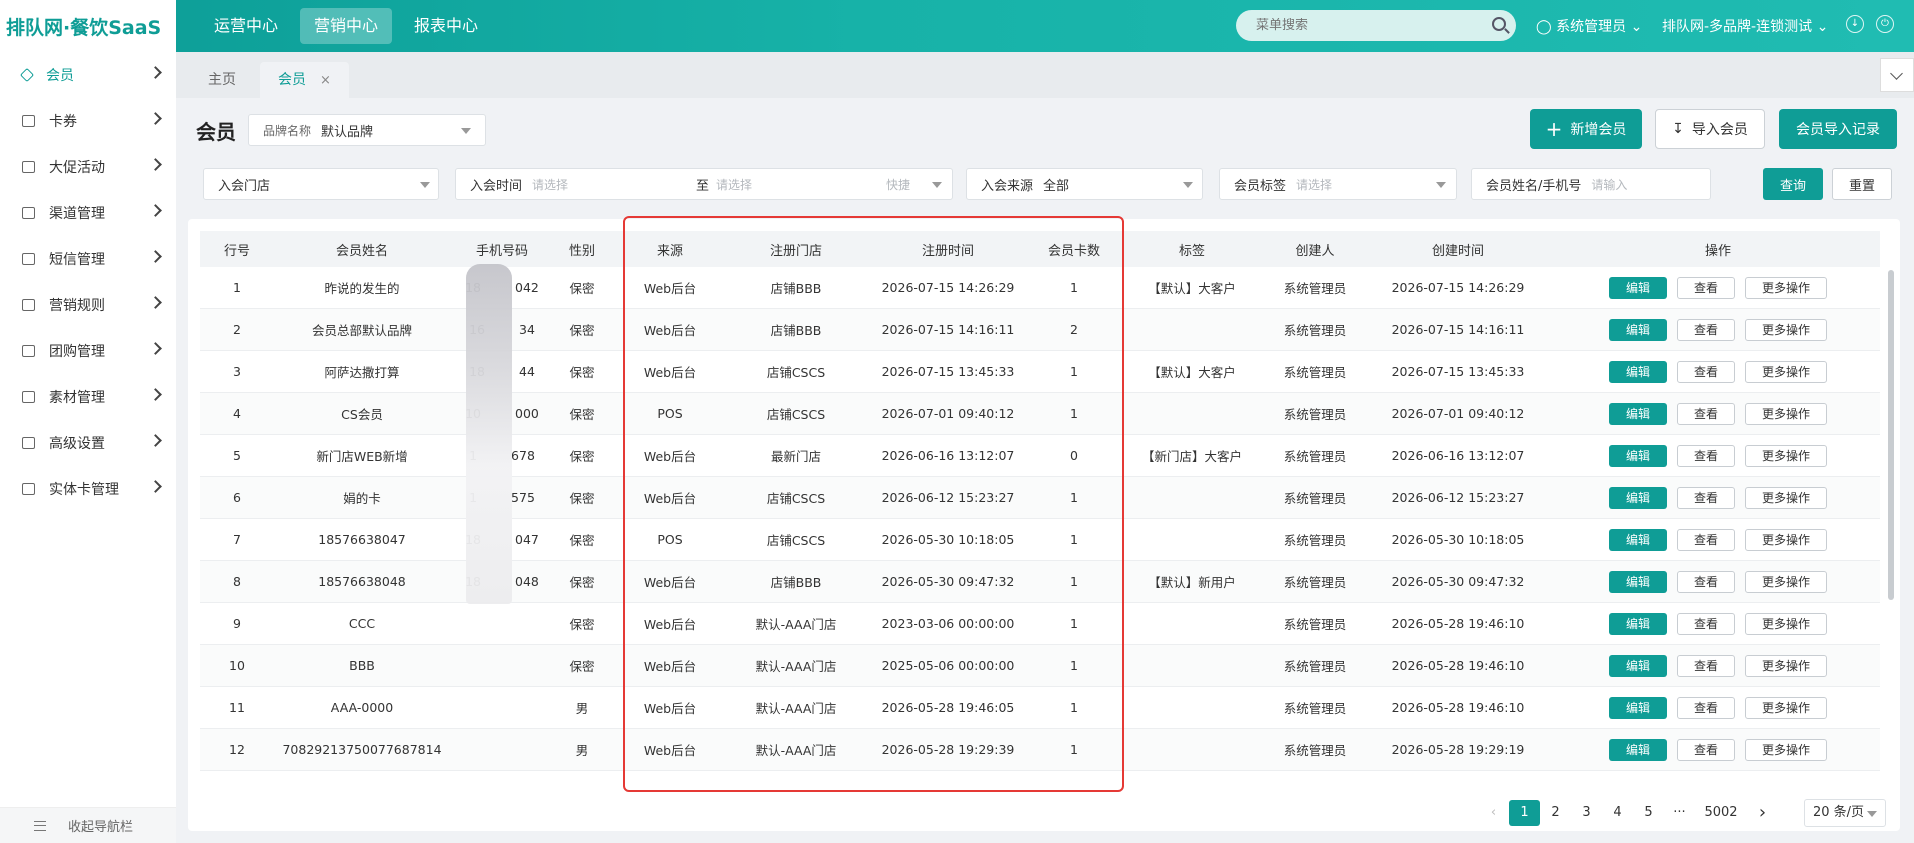 This screenshot has height=843, width=1914. Describe the element at coordinates (527, 371) in the screenshot. I see `phone-suffix: 44` at that location.